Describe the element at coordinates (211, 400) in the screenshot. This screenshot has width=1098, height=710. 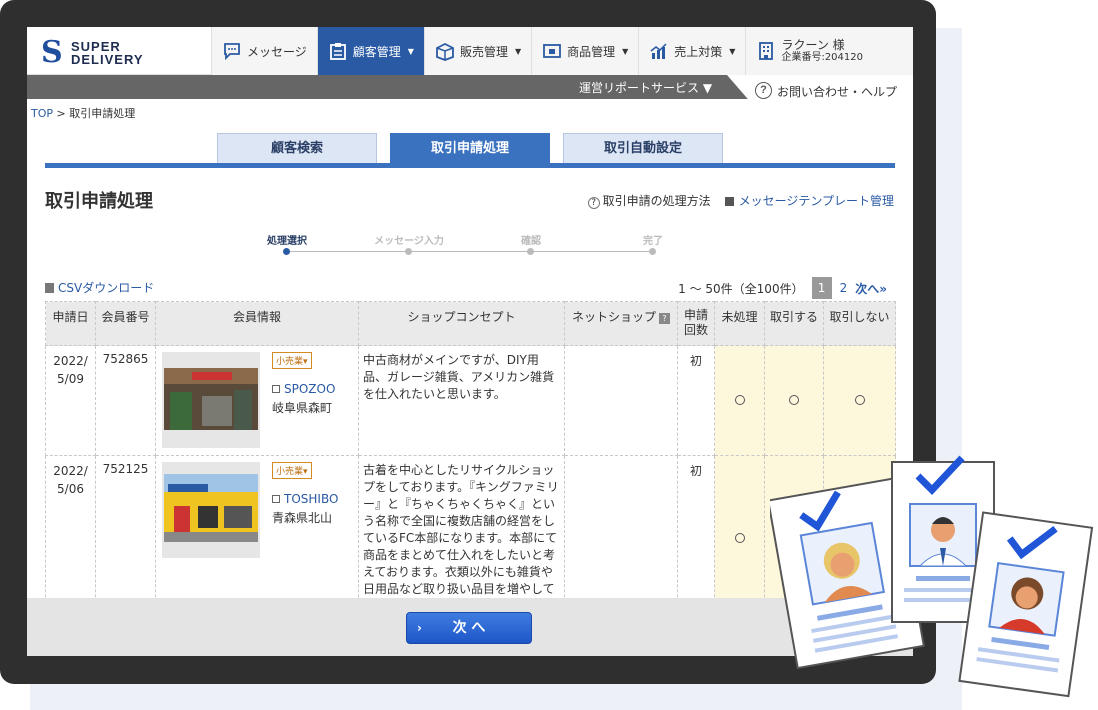
I see `shop-photo` at that location.